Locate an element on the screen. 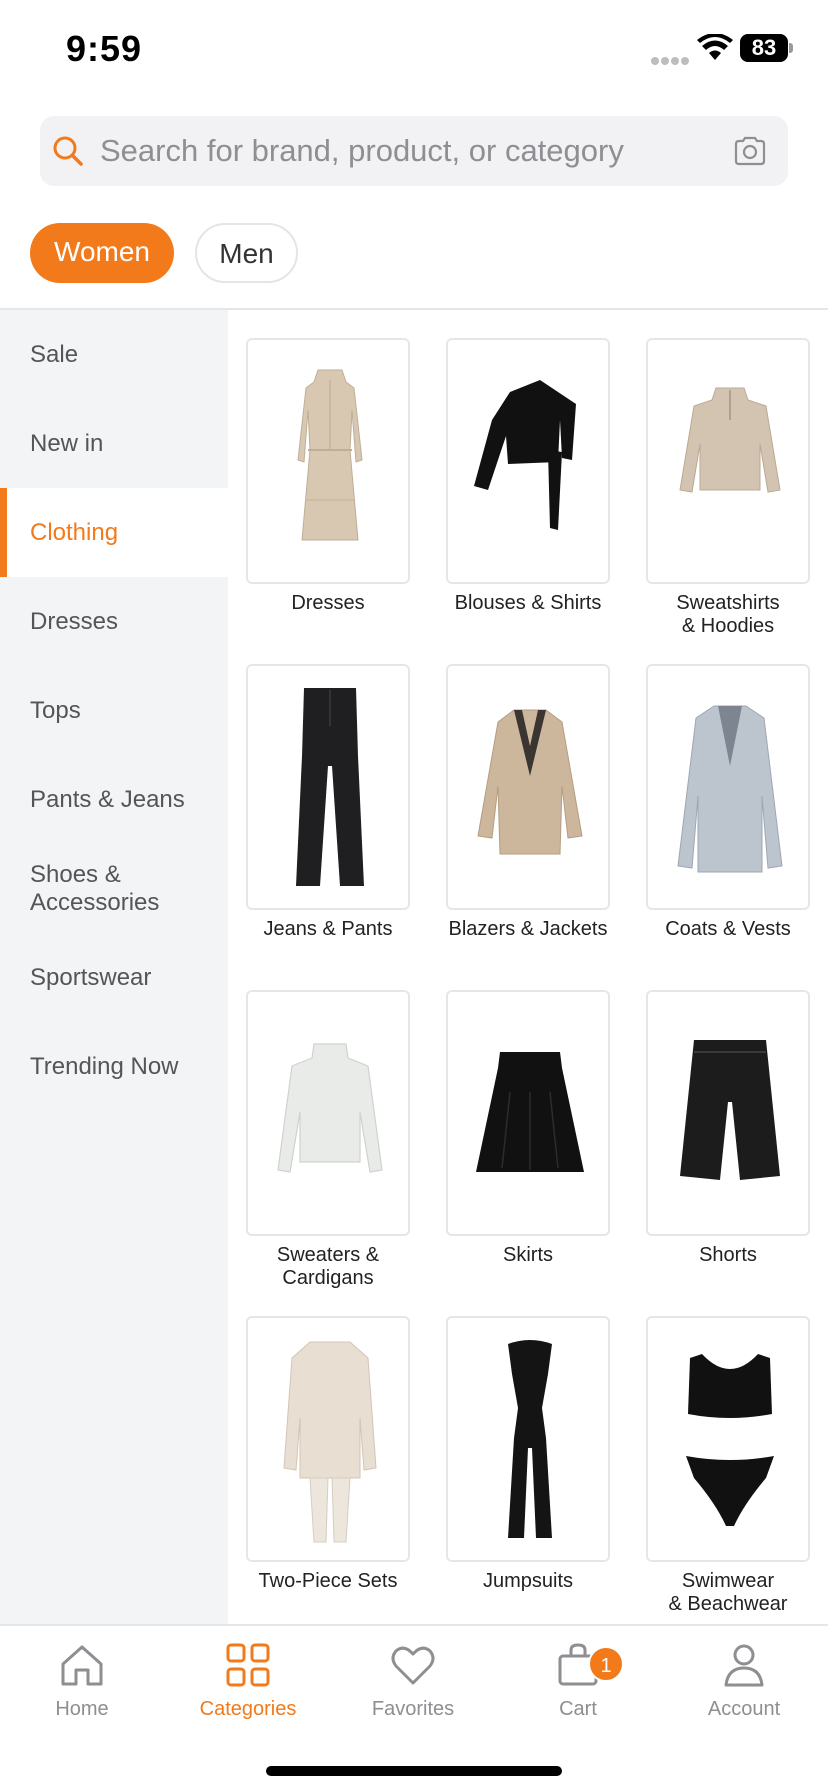 The height and width of the screenshot is (1792, 828). bikini-image is located at coordinates (730, 1440).